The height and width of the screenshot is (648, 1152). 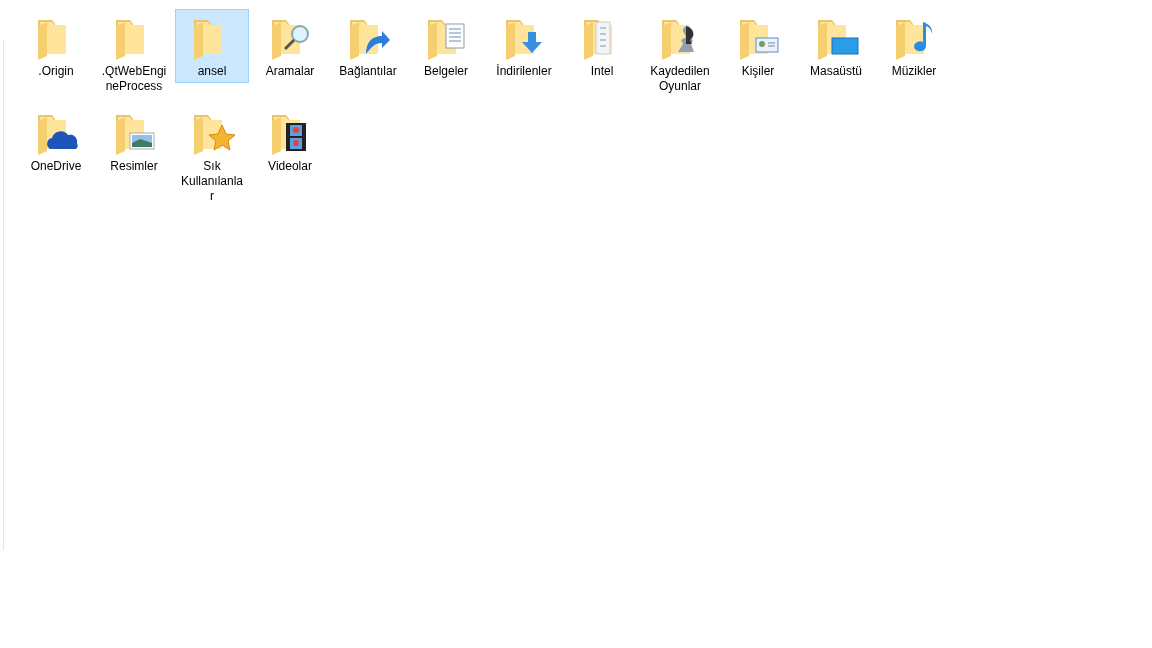 I want to click on folder-item: Videolar, so click(x=290, y=141).